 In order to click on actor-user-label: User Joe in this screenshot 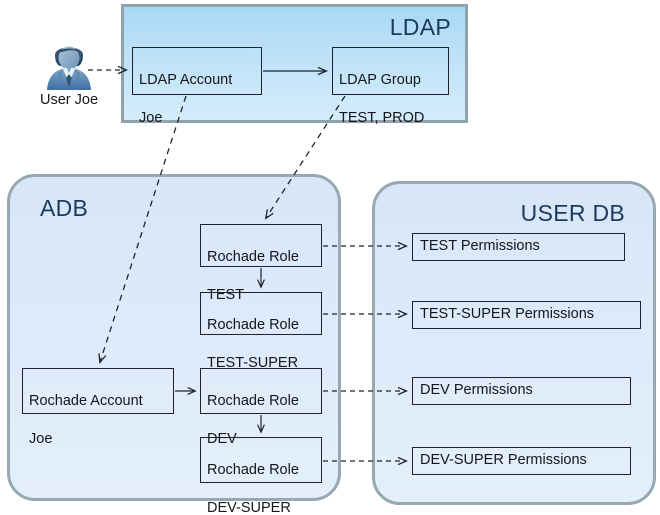, I will do `click(69, 100)`.